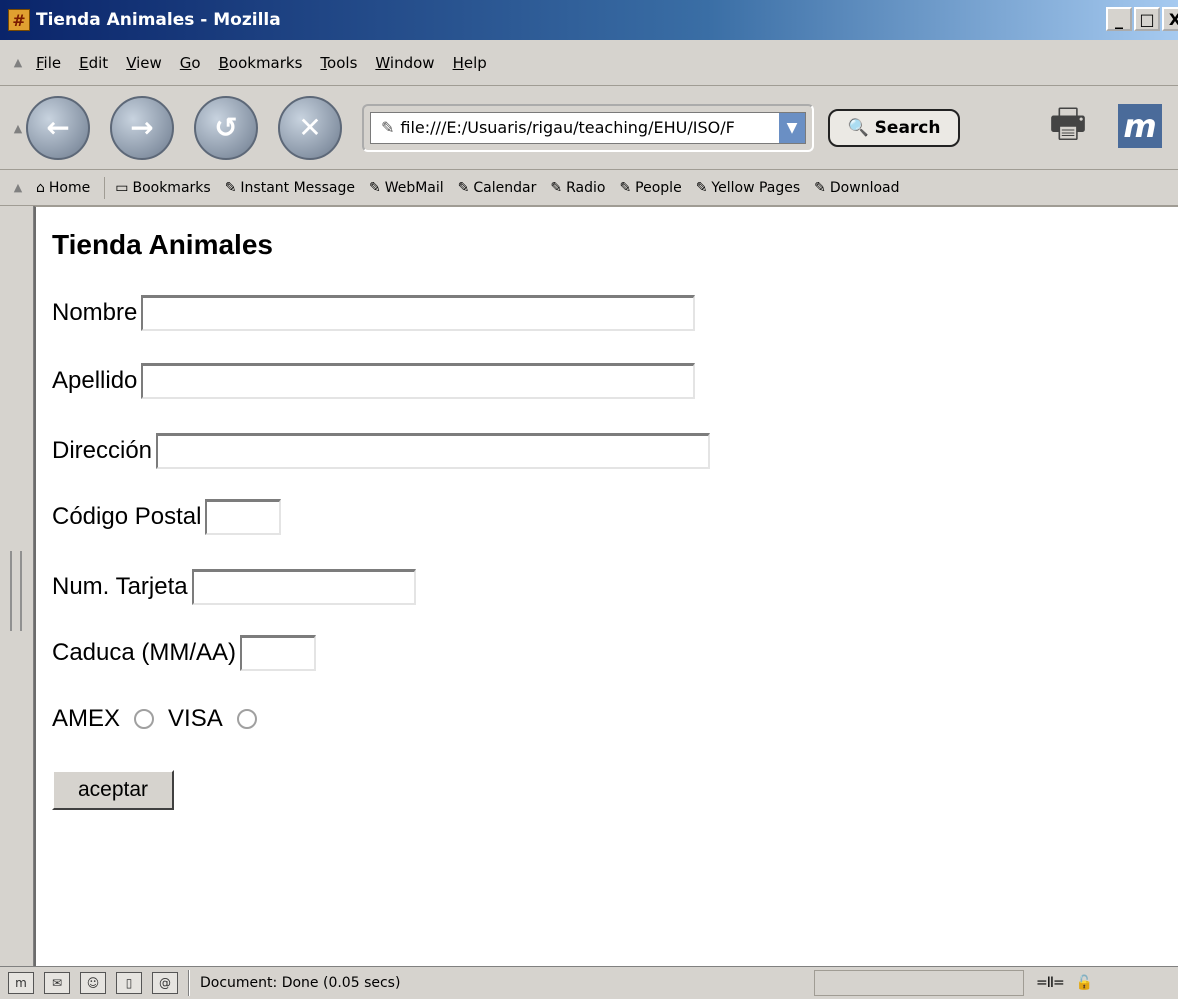 This screenshot has height=999, width=1178. Describe the element at coordinates (195, 718) in the screenshot. I see `visa-label: VISA` at that location.